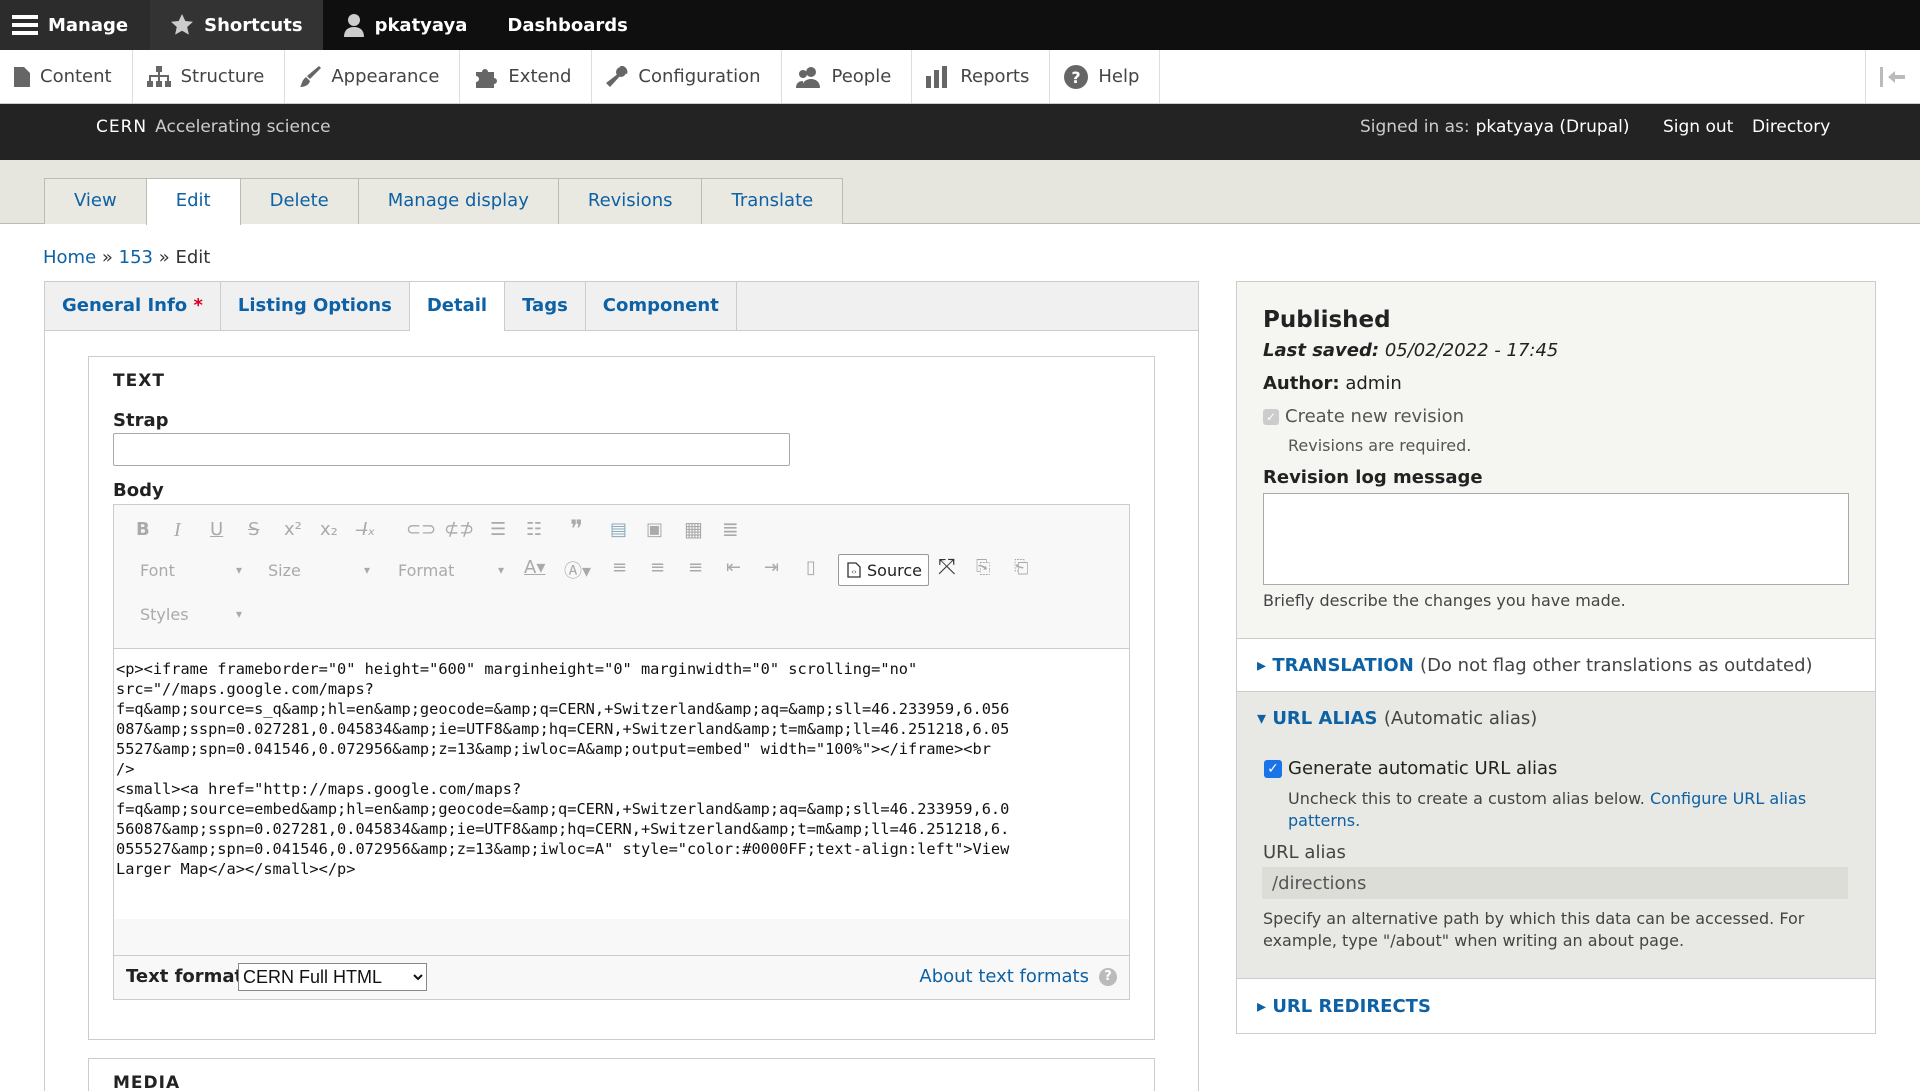 The width and height of the screenshot is (1920, 1091). What do you see at coordinates (733, 567) in the screenshot?
I see `outdent-icon: ⇤` at bounding box center [733, 567].